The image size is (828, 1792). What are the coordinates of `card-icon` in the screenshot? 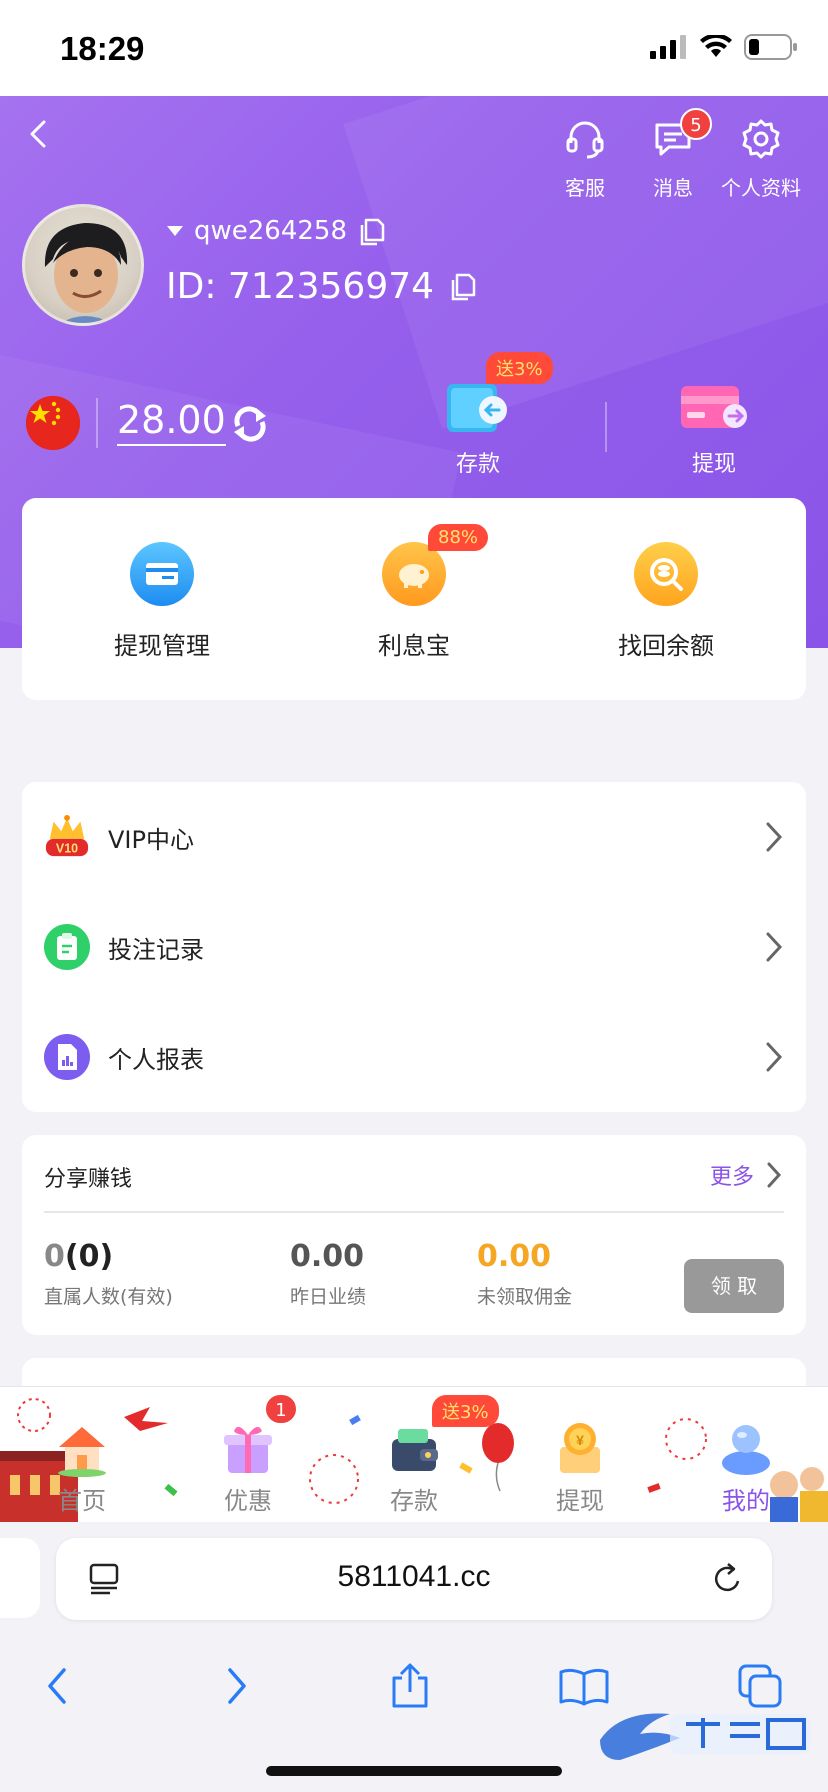 It's located at (162, 574).